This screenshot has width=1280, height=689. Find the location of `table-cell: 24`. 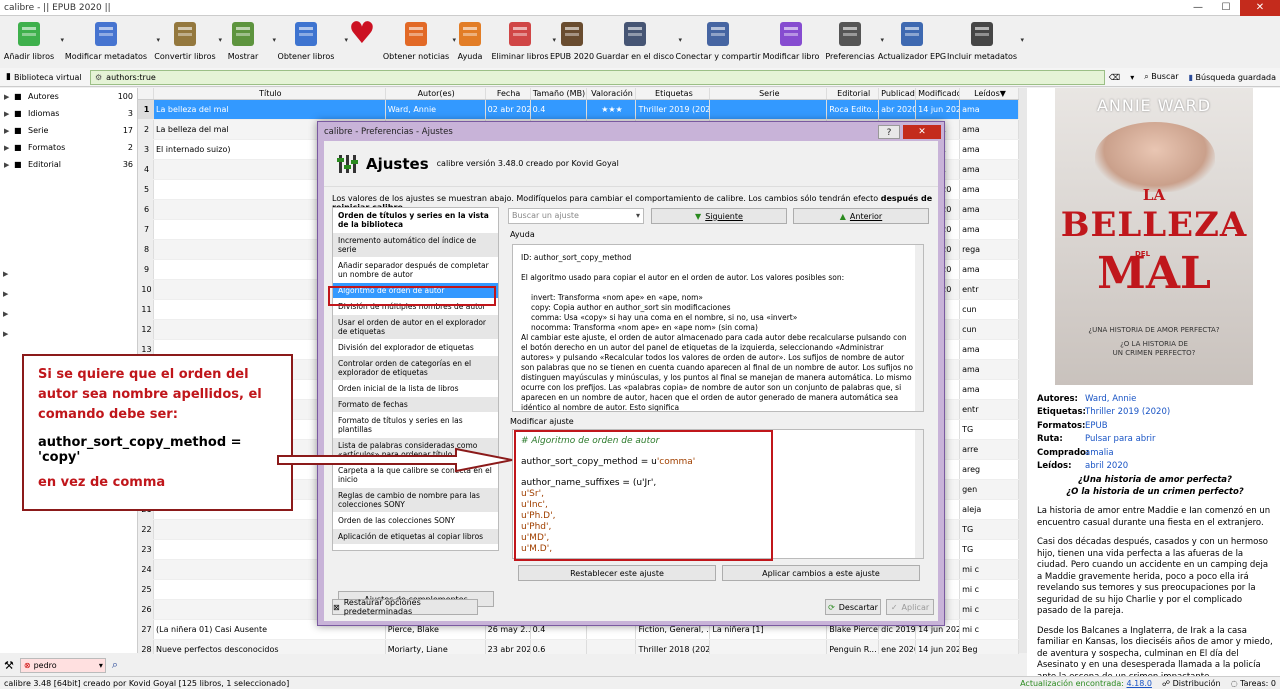

table-cell: 24 is located at coordinates (146, 569).